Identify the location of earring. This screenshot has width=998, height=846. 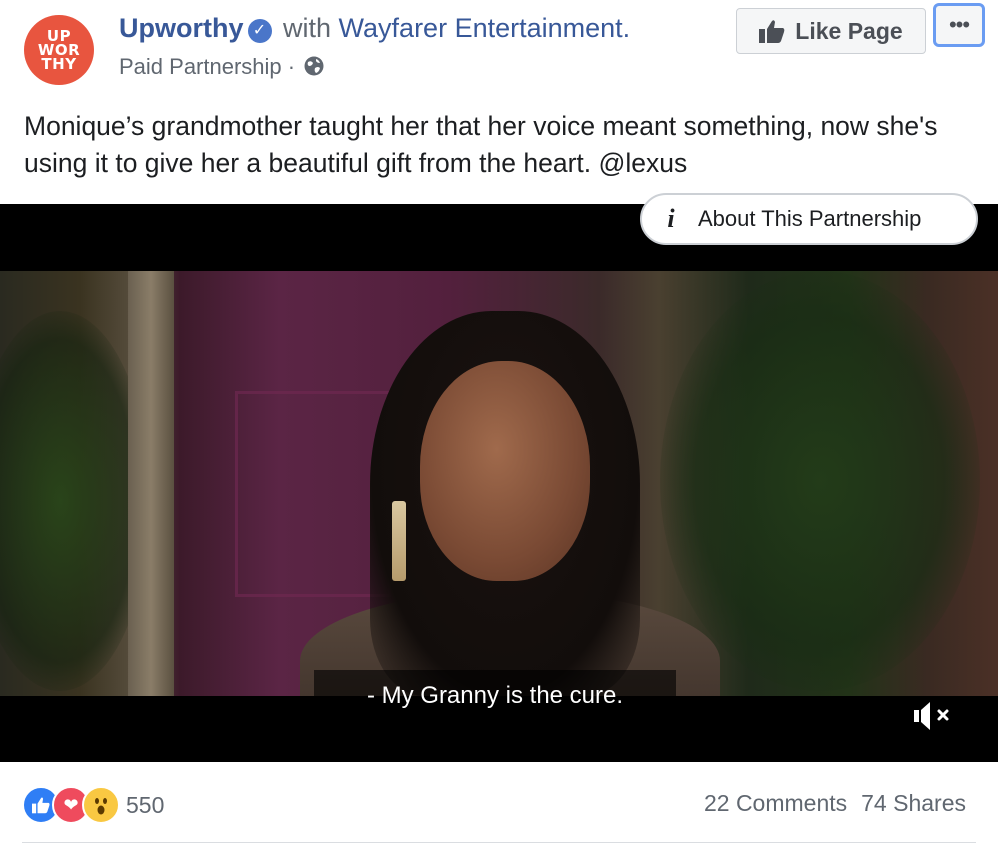
(399, 541).